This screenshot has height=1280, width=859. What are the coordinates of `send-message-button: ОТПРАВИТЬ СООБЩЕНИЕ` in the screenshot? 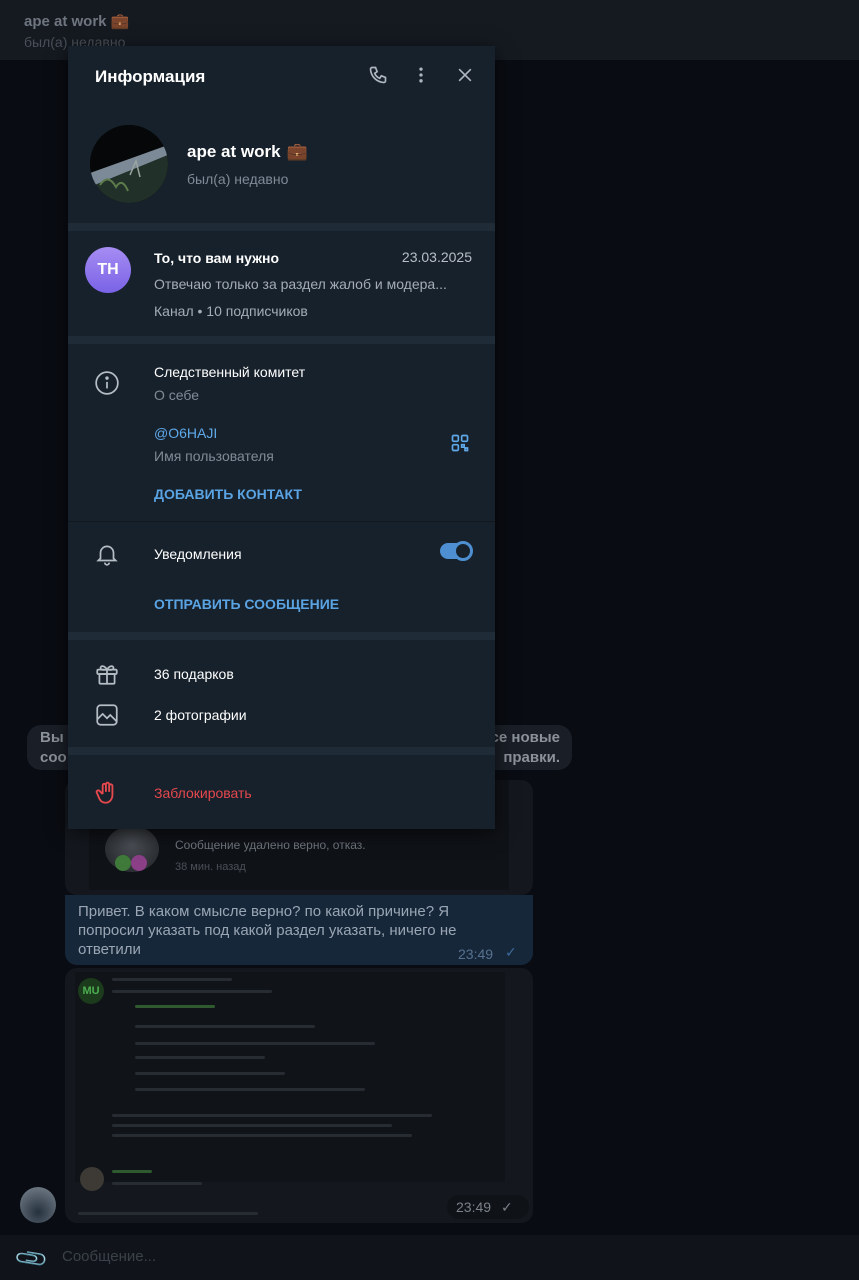 It's located at (246, 604).